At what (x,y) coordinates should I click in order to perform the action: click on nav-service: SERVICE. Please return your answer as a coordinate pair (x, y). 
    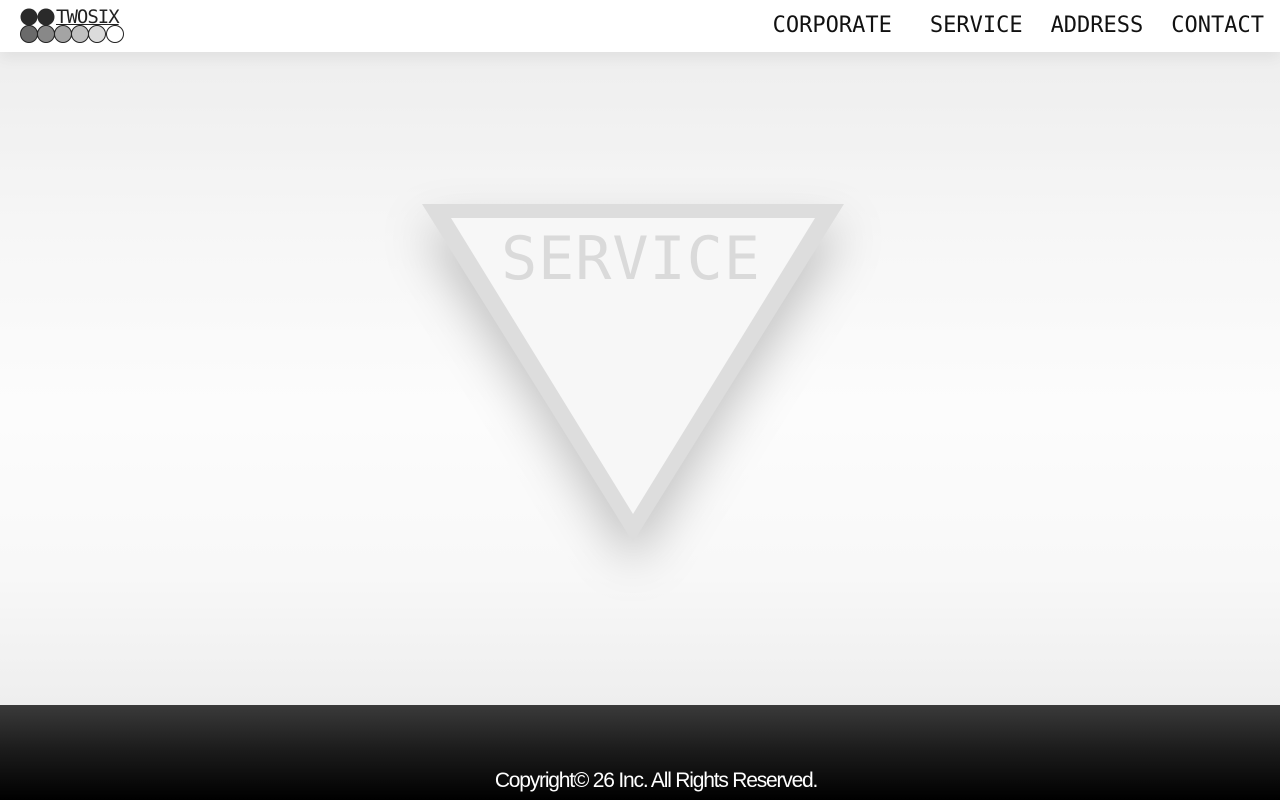
    Looking at the image, I should click on (962, 26).